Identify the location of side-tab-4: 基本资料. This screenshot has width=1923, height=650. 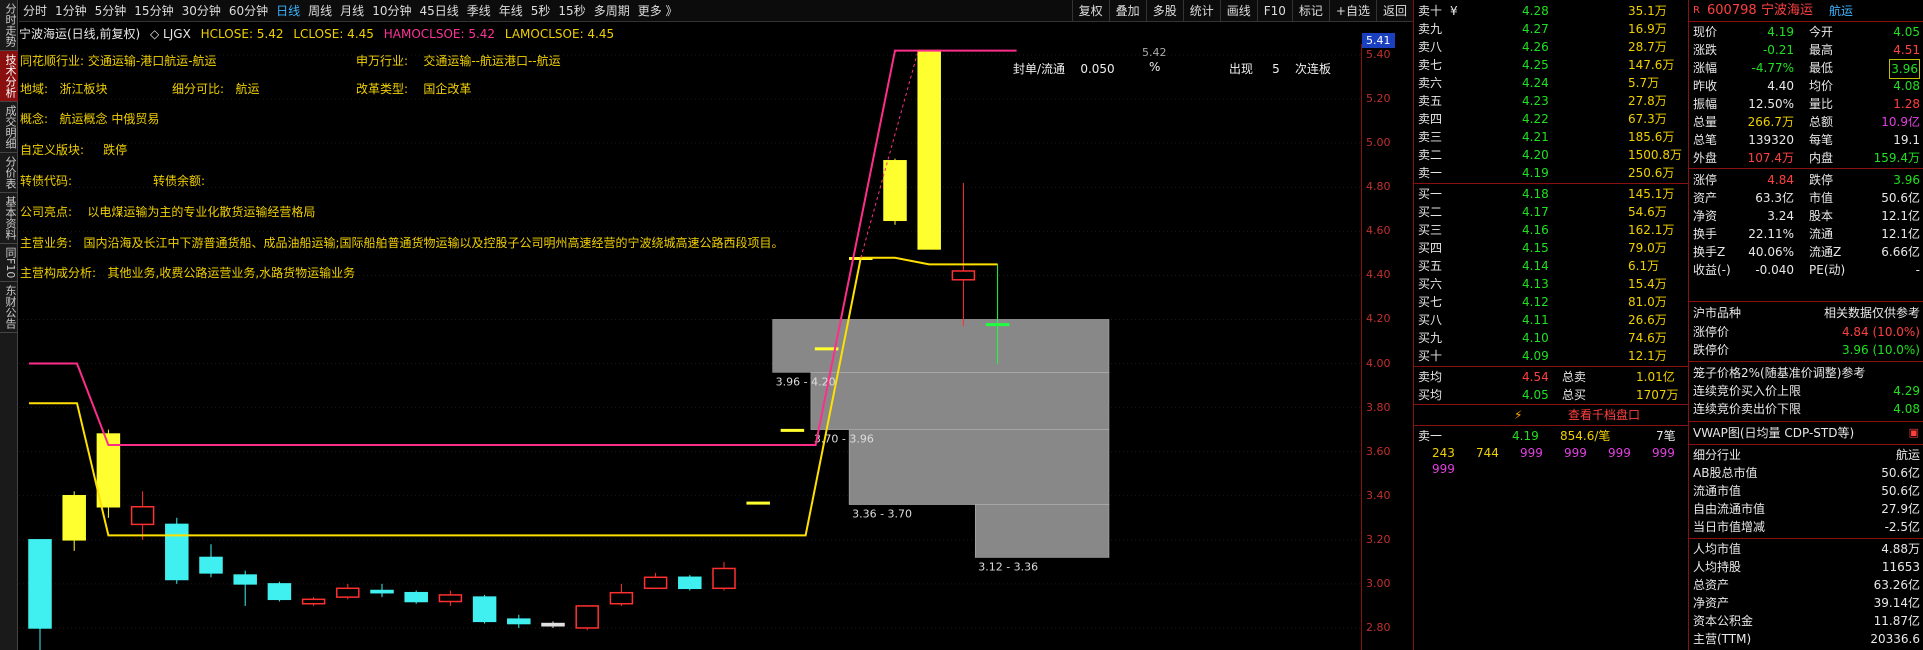
(9, 218).